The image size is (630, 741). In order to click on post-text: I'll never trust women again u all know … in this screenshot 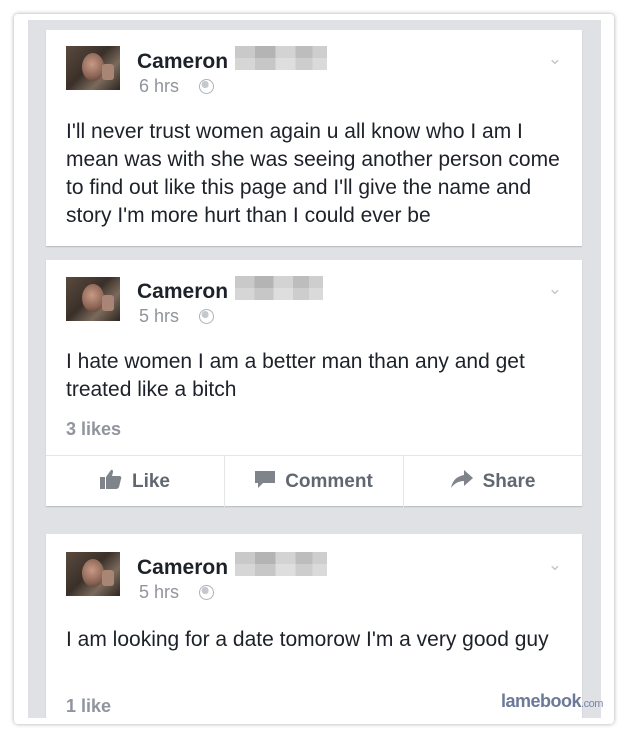, I will do `click(313, 173)`.